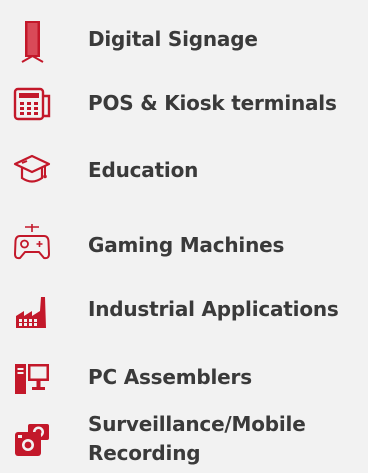  I want to click on camera-icon, so click(32, 440).